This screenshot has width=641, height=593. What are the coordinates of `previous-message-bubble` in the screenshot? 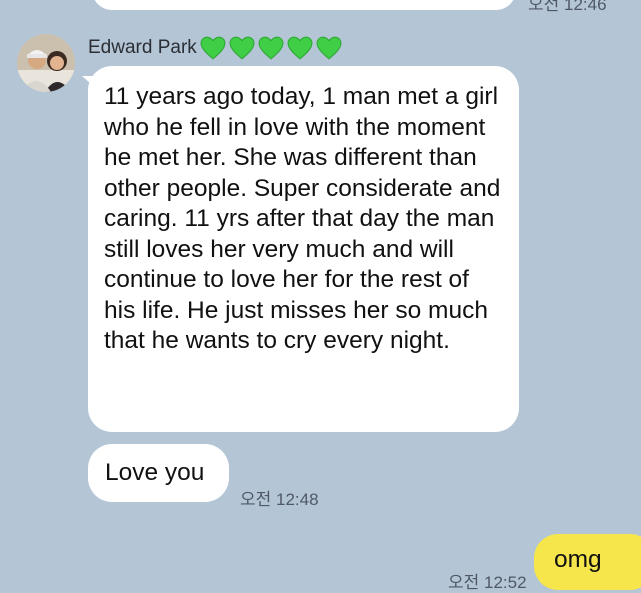 It's located at (304, 5).